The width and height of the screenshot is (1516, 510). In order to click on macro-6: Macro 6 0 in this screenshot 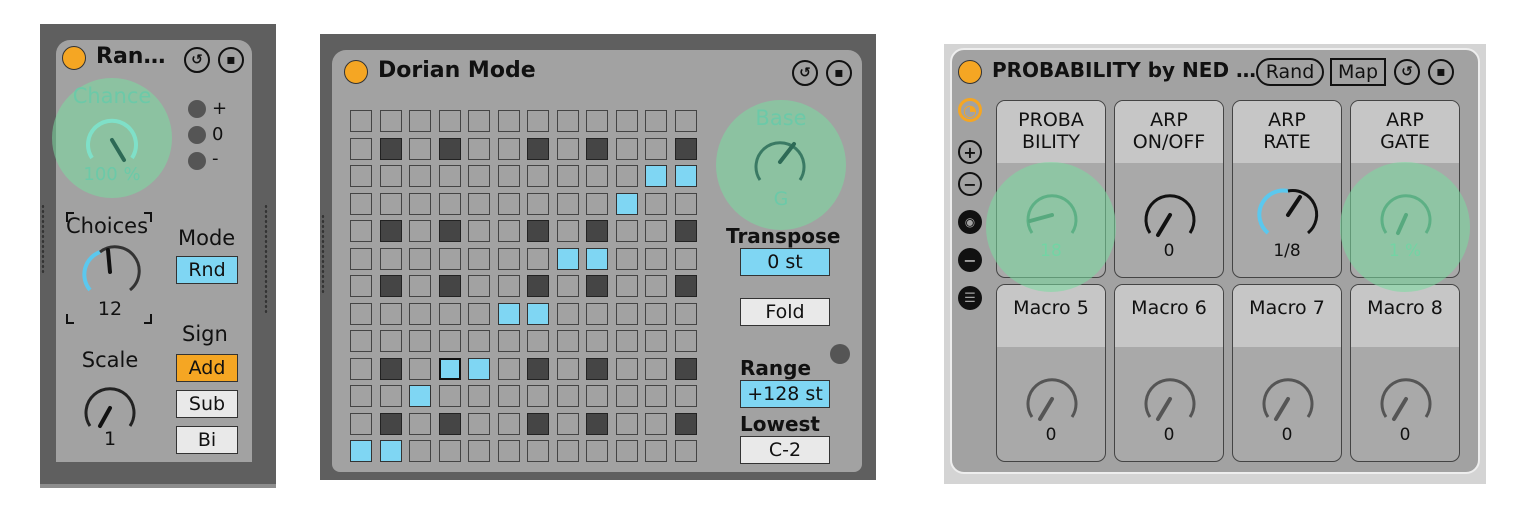, I will do `click(1169, 373)`.